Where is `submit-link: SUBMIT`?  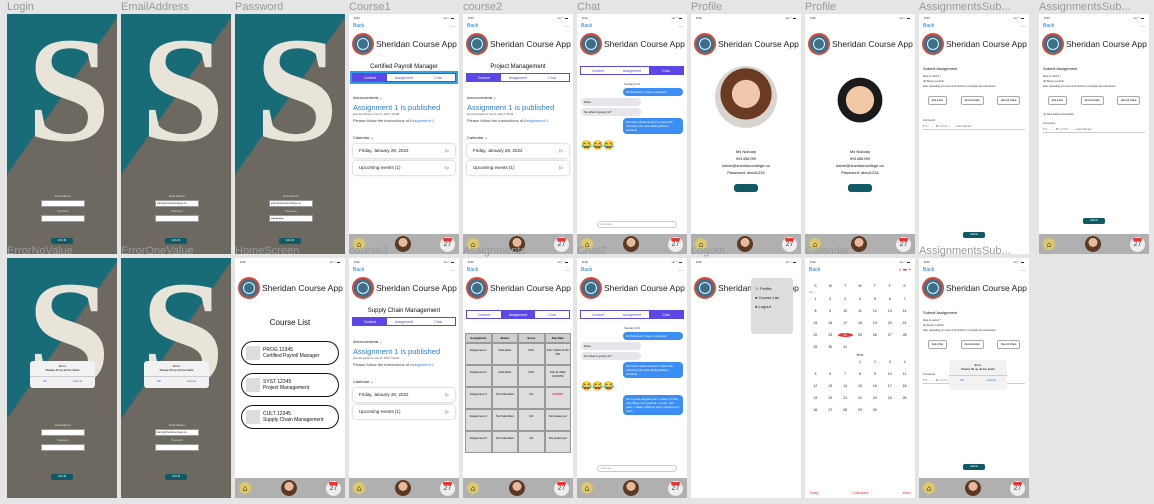
submit-link: SUBMIT is located at coordinates (557, 398).